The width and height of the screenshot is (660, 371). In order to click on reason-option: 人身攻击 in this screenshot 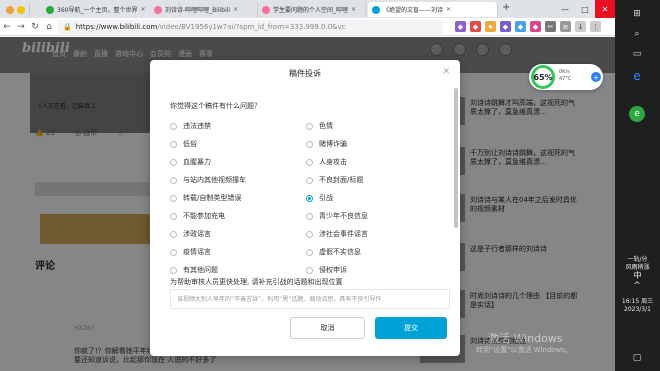, I will do `click(326, 162)`.